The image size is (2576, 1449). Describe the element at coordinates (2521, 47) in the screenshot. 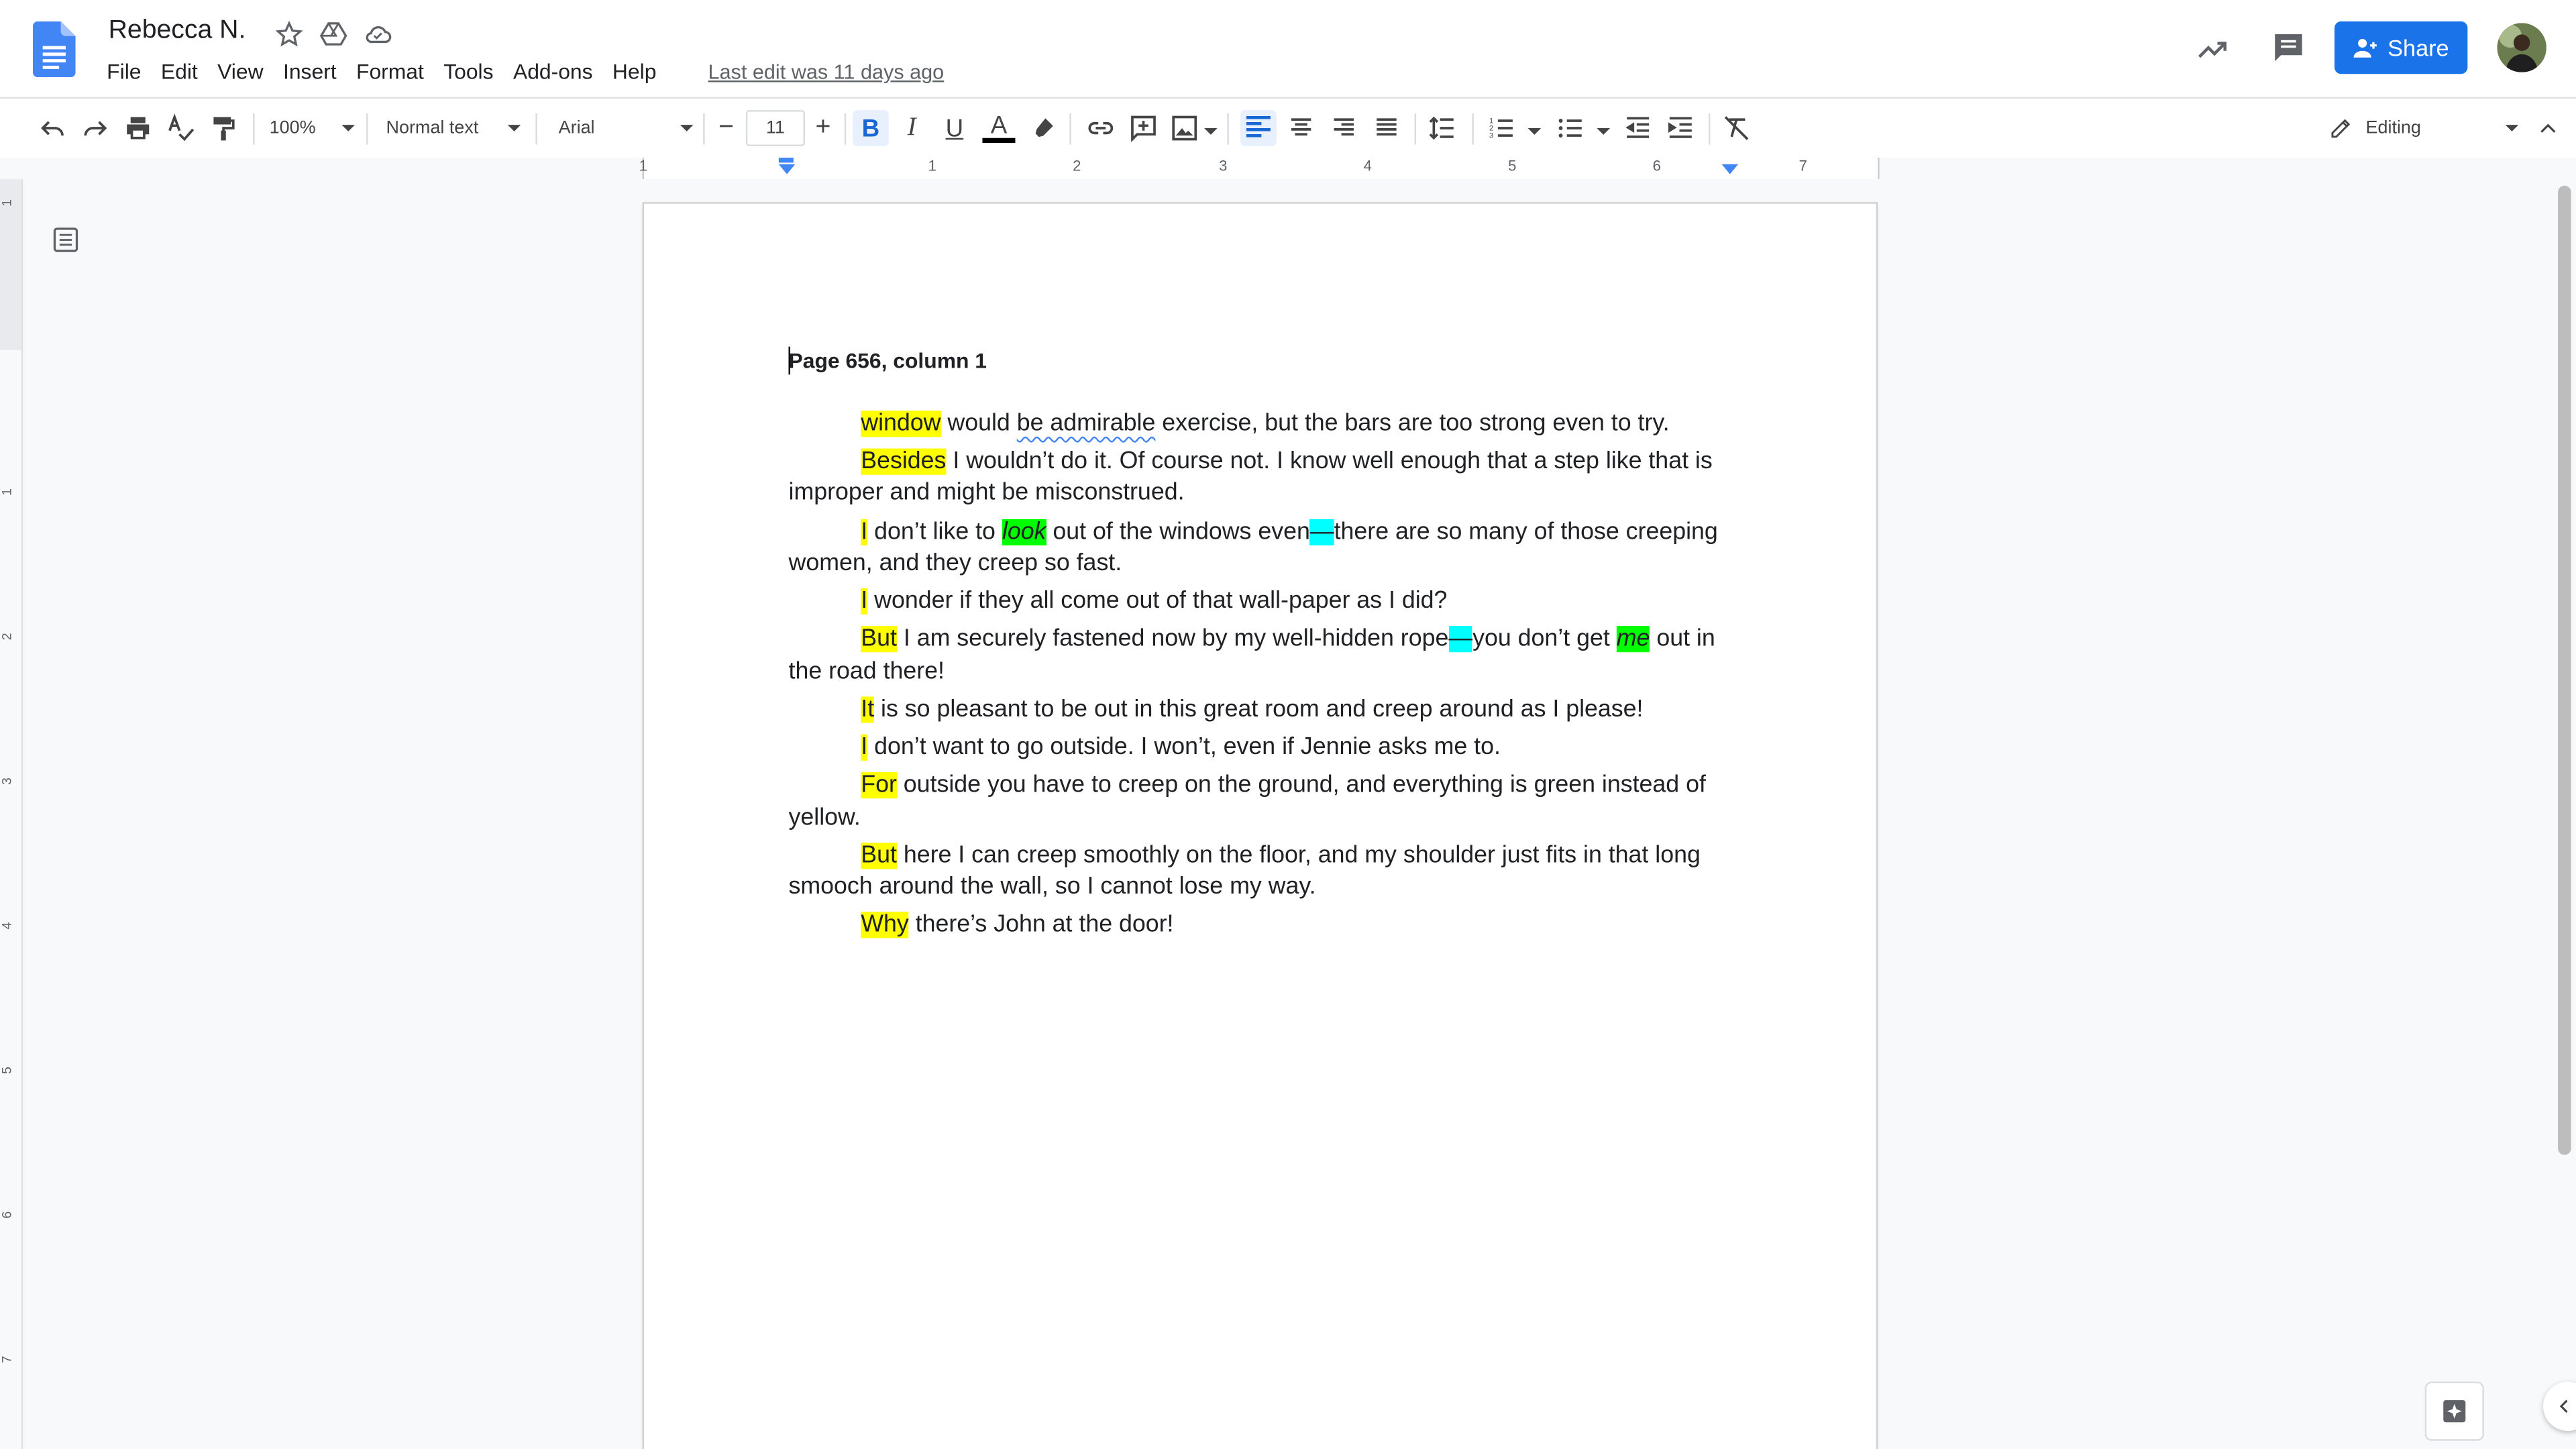

I see `avatar` at that location.